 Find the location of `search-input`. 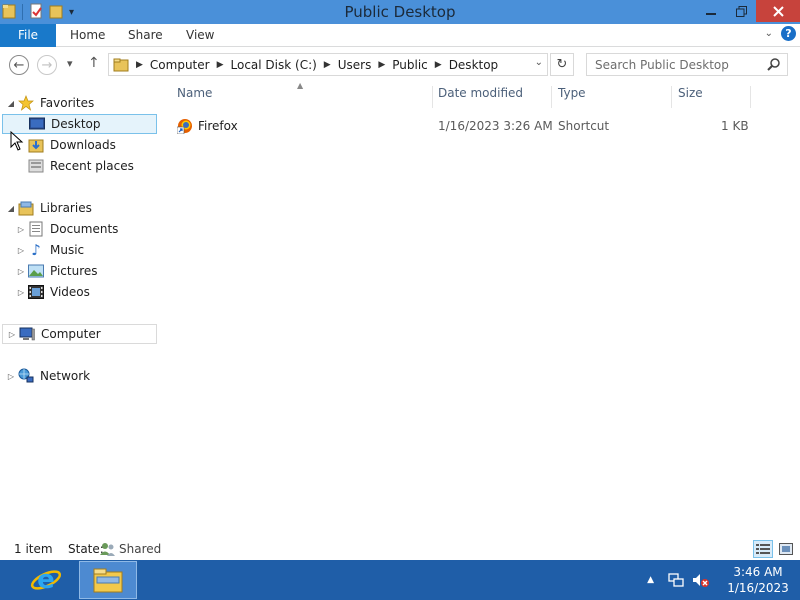

search-input is located at coordinates (672, 64).